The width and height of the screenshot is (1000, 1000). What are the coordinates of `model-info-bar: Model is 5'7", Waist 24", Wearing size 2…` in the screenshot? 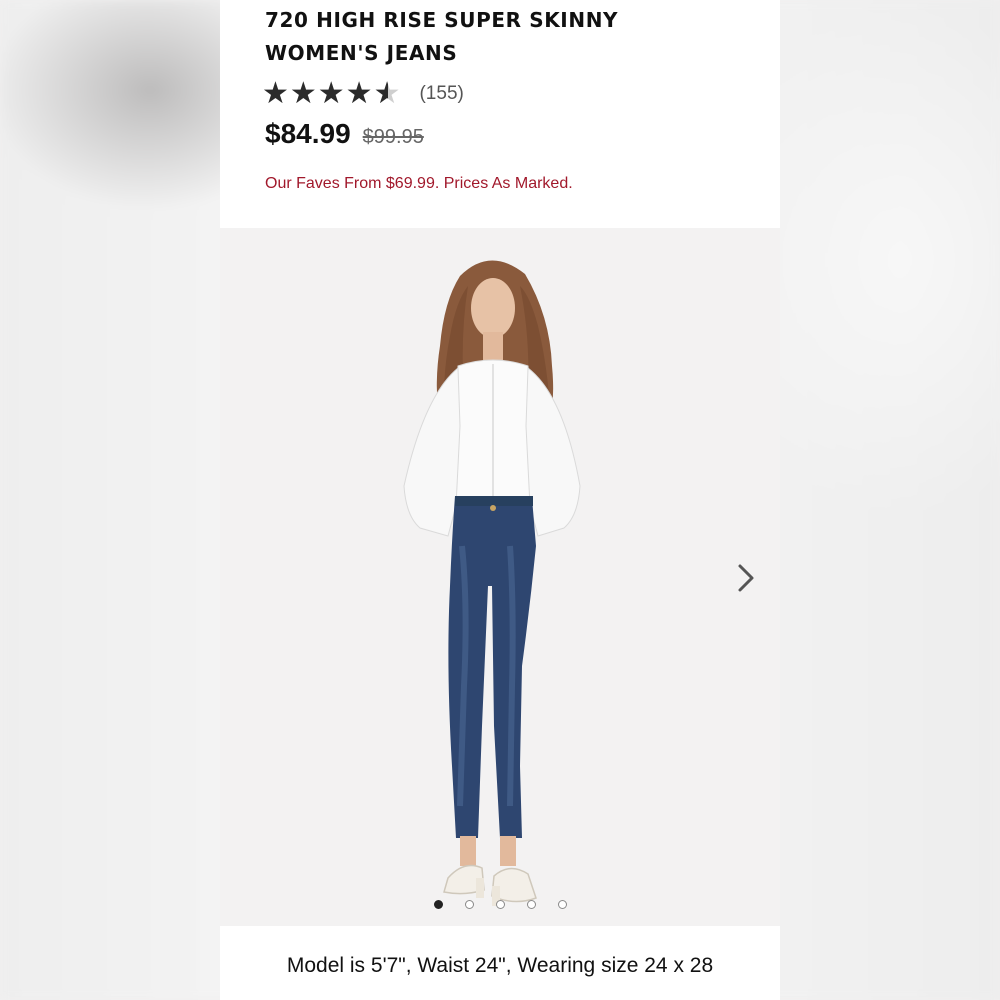 It's located at (500, 964).